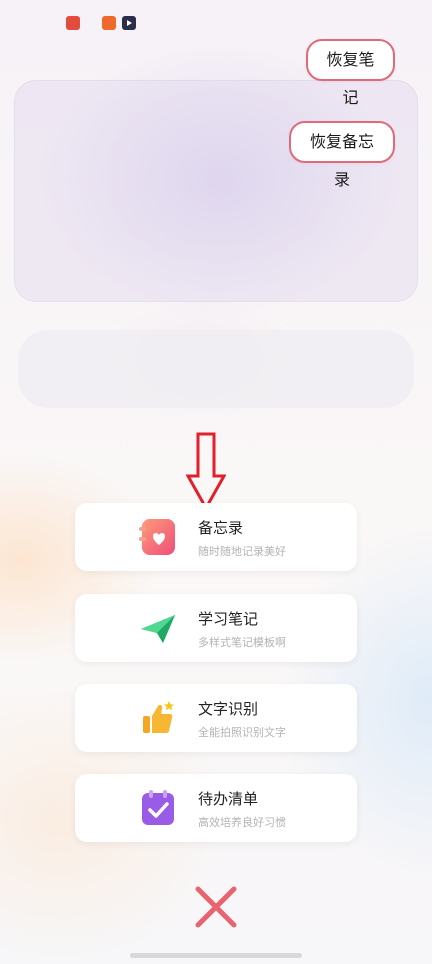  Describe the element at coordinates (129, 23) in the screenshot. I see `play-icon` at that location.